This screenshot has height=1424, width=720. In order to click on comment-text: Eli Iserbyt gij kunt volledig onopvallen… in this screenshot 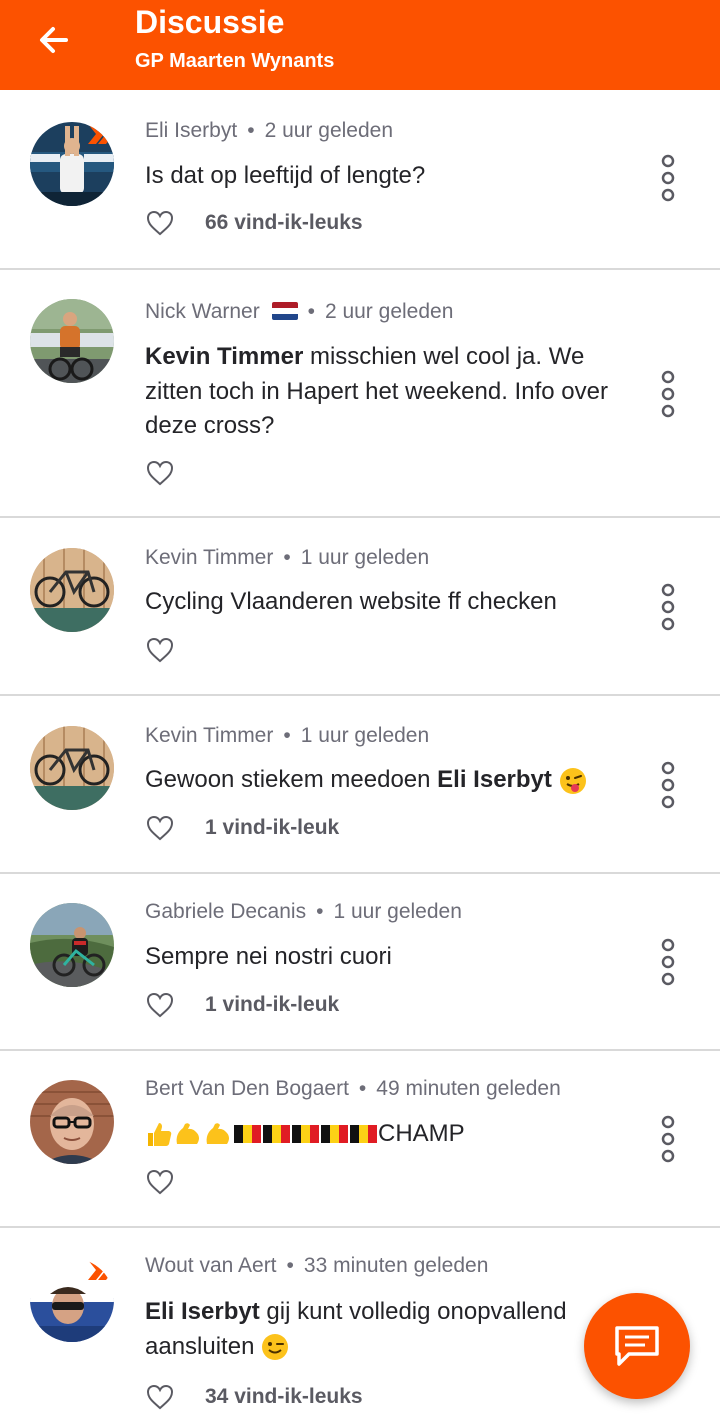, I will do `click(356, 1329)`.